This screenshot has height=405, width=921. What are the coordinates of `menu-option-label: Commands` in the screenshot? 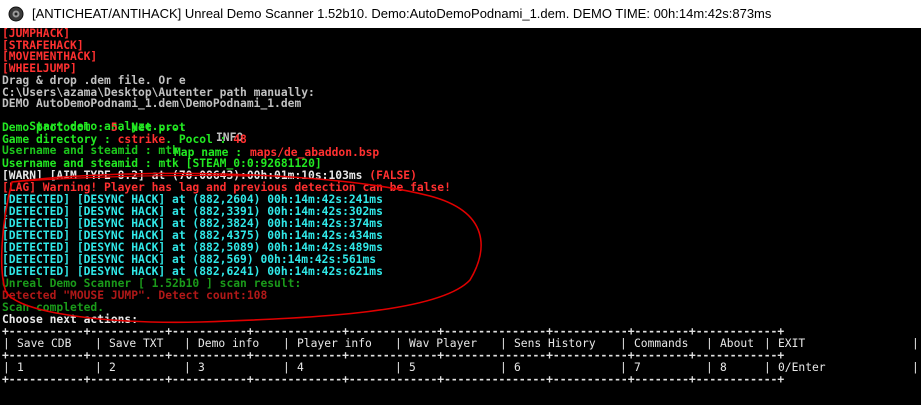 It's located at (661, 343).